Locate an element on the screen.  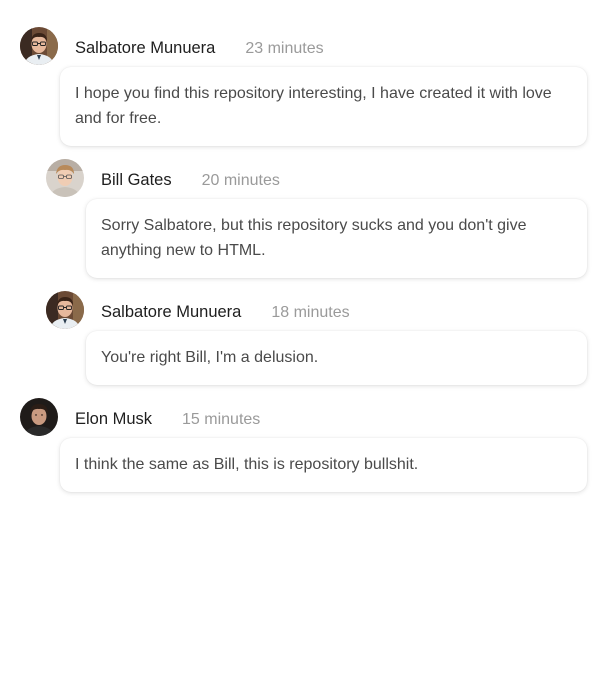
comment-header: Salbatore Munuera 18 minutes is located at coordinates (225, 312).